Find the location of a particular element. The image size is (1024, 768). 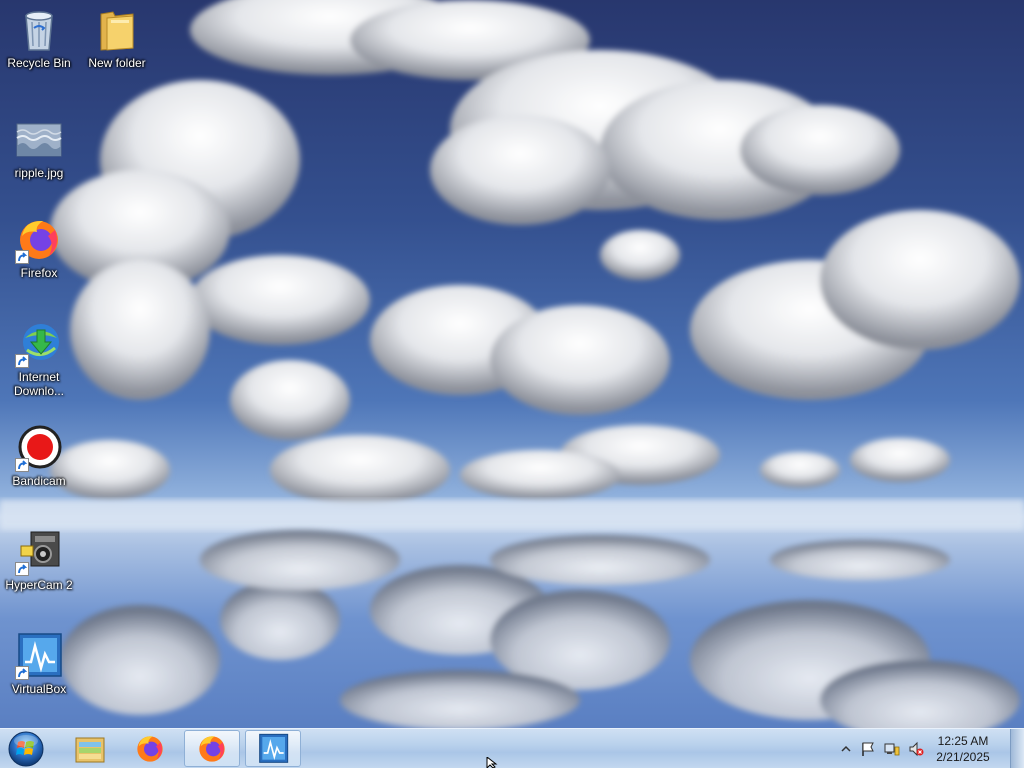

system-clock: 12:25 AM 2/21/2025 is located at coordinates (963, 749).